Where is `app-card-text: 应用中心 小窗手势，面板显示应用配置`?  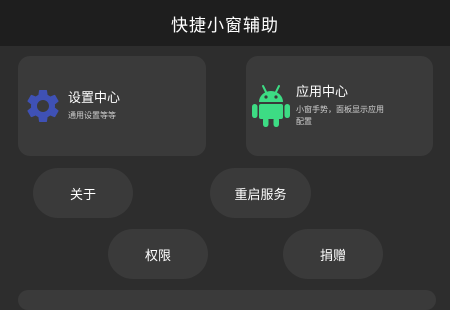 app-card-text: 应用中心 小窗手势，面板显示应用配置 is located at coordinates (341, 106).